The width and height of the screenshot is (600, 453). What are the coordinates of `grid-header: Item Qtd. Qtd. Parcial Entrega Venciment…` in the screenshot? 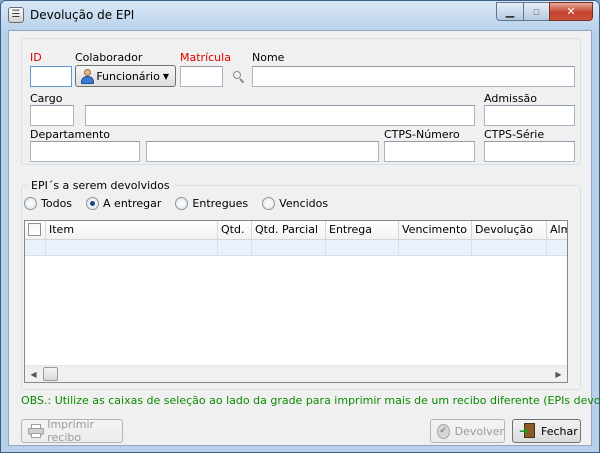 It's located at (296, 230).